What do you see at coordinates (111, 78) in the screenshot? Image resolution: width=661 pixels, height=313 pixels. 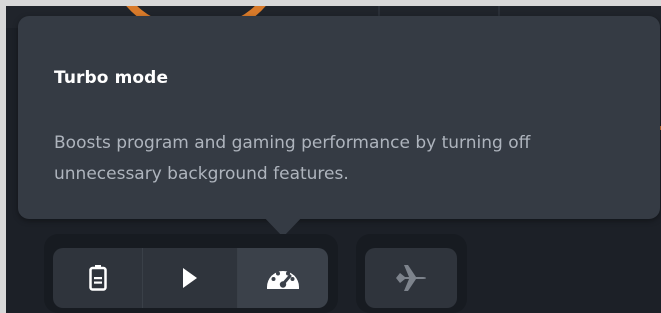 I see `tooltip-title: Turbo mode` at bounding box center [111, 78].